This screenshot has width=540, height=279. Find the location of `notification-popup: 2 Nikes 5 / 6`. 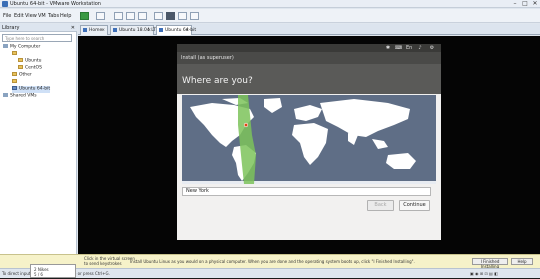

notification-popup: 2 Nikes 5 / 6 is located at coordinates (53, 271).